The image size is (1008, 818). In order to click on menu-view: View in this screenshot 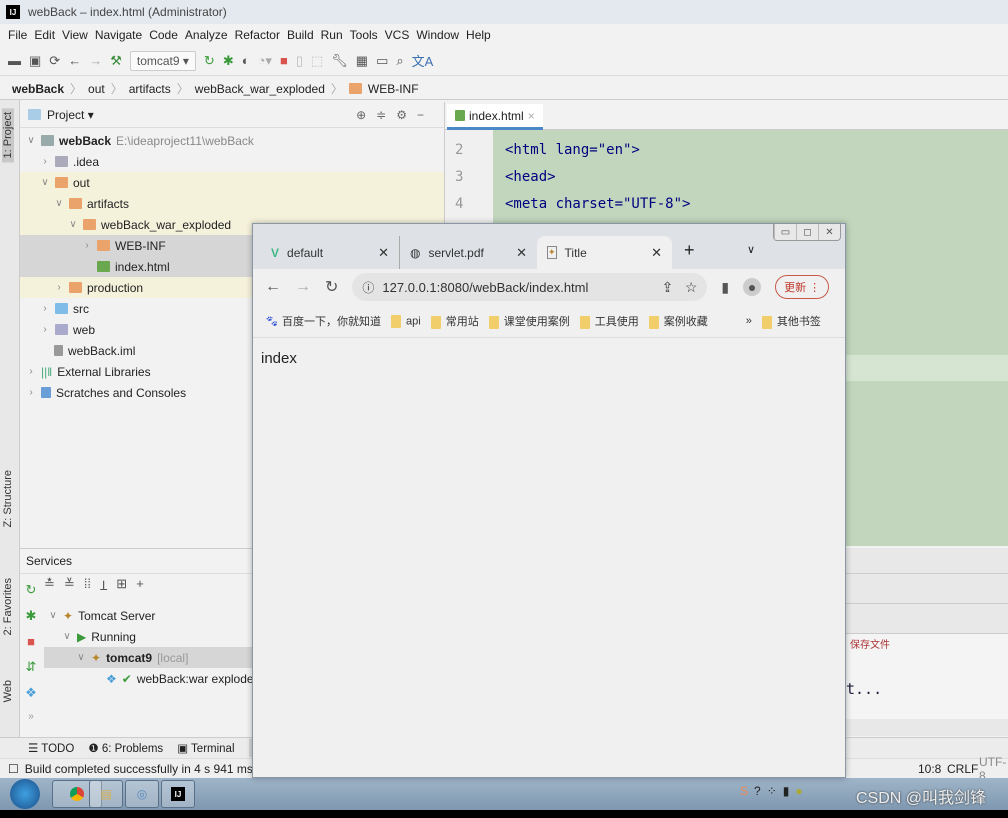, I will do `click(75, 35)`.